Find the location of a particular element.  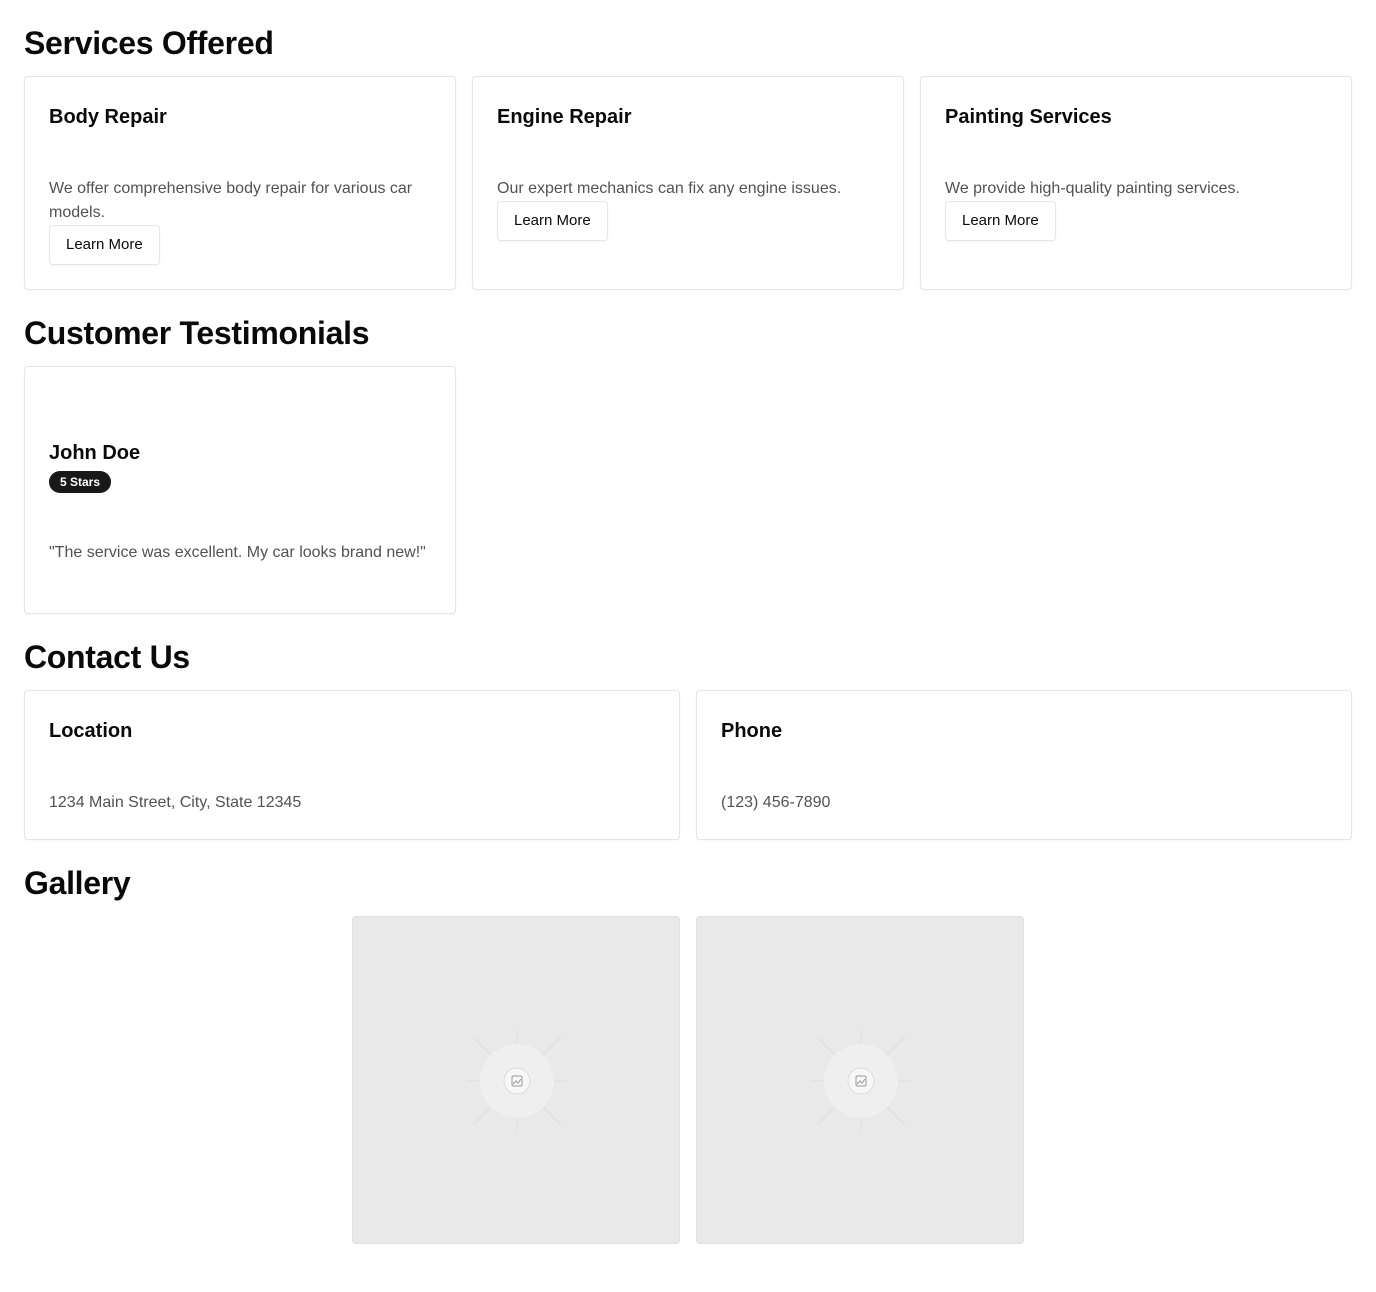

phone-title: Phone is located at coordinates (752, 731).